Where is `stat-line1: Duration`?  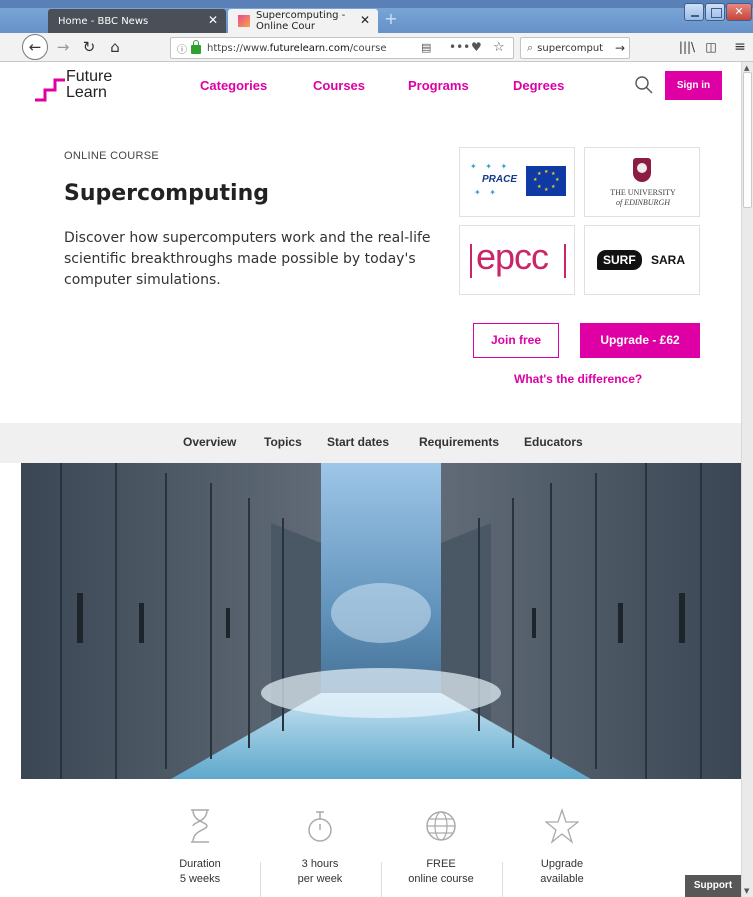
stat-line1: Duration is located at coordinates (200, 864).